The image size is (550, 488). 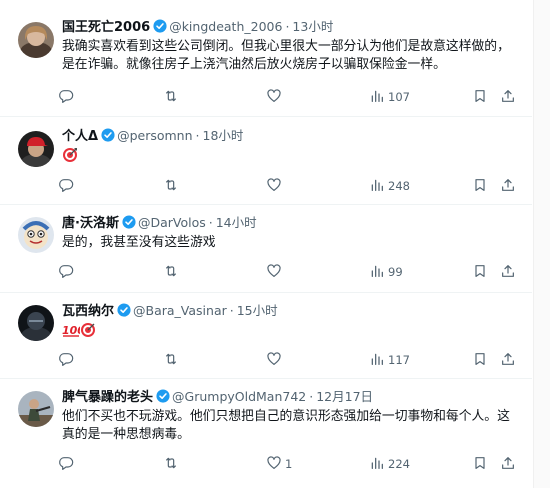 I want to click on tweet-text: 100, so click(x=286, y=331).